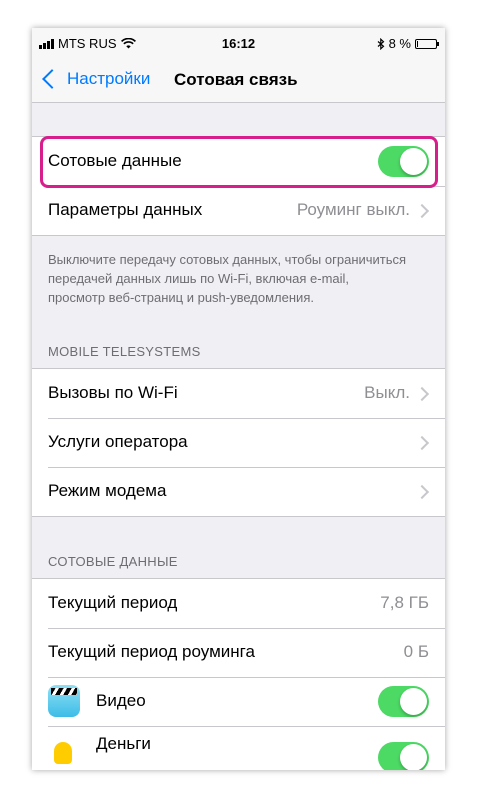  What do you see at coordinates (118, 441) in the screenshot?
I see `carrier-services-label: Услуги оператора` at bounding box center [118, 441].